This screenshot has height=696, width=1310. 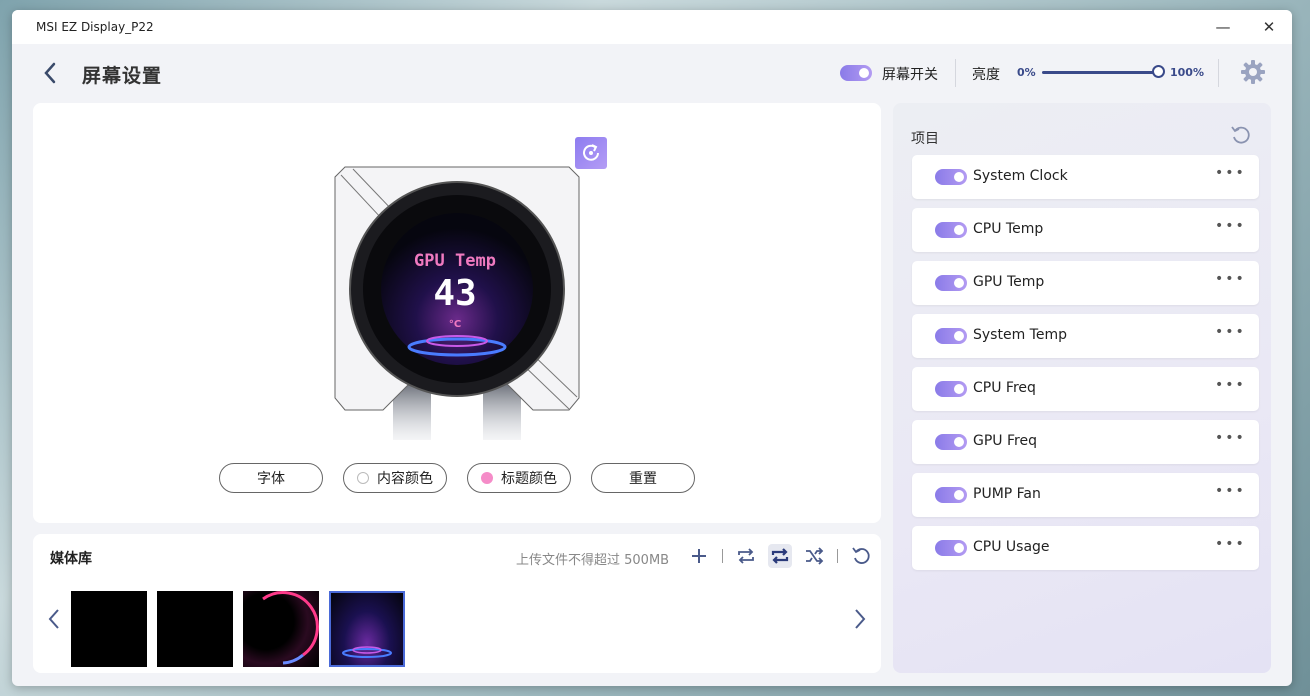 I want to click on lcd-value-text: 43, so click(x=455, y=293).